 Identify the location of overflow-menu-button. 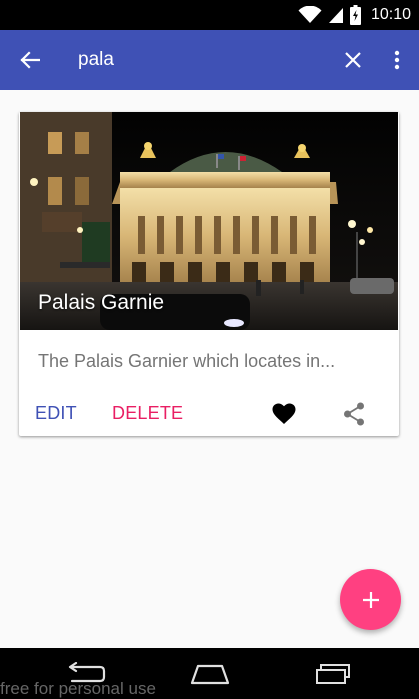
(397, 60).